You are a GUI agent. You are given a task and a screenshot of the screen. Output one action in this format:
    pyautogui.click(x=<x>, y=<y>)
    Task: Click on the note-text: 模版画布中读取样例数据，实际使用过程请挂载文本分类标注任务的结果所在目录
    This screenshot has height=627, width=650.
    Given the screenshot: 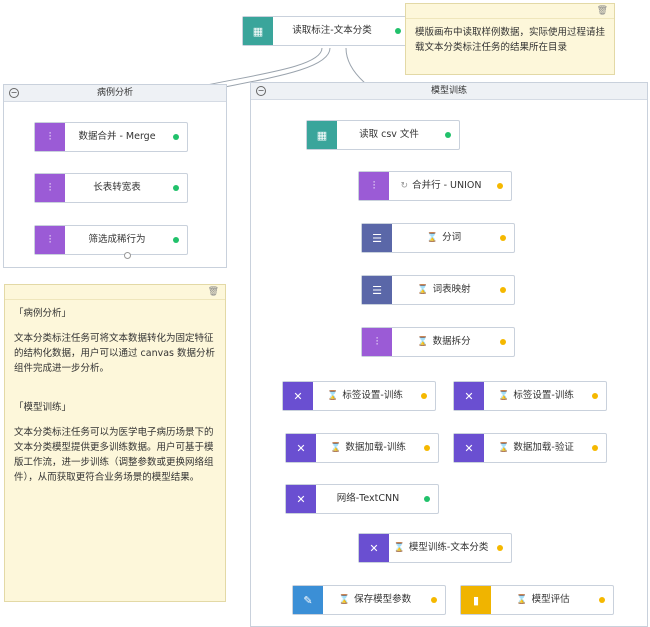 What is the action you would take?
    pyautogui.click(x=510, y=40)
    